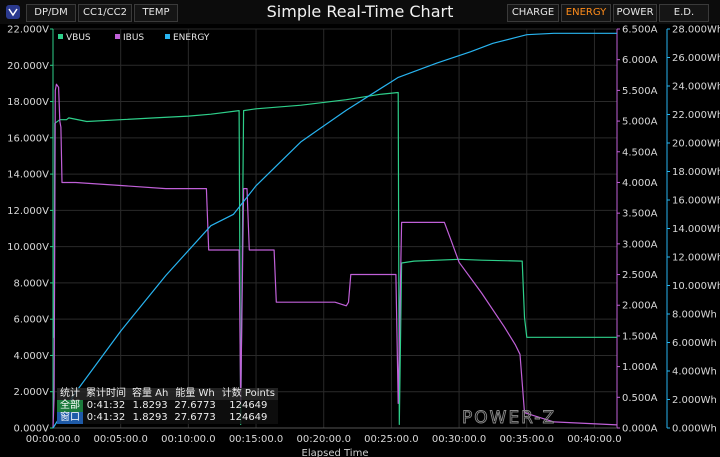  What do you see at coordinates (640, 336) in the screenshot?
I see `ibus-tick-label: 1.500A` at bounding box center [640, 336].